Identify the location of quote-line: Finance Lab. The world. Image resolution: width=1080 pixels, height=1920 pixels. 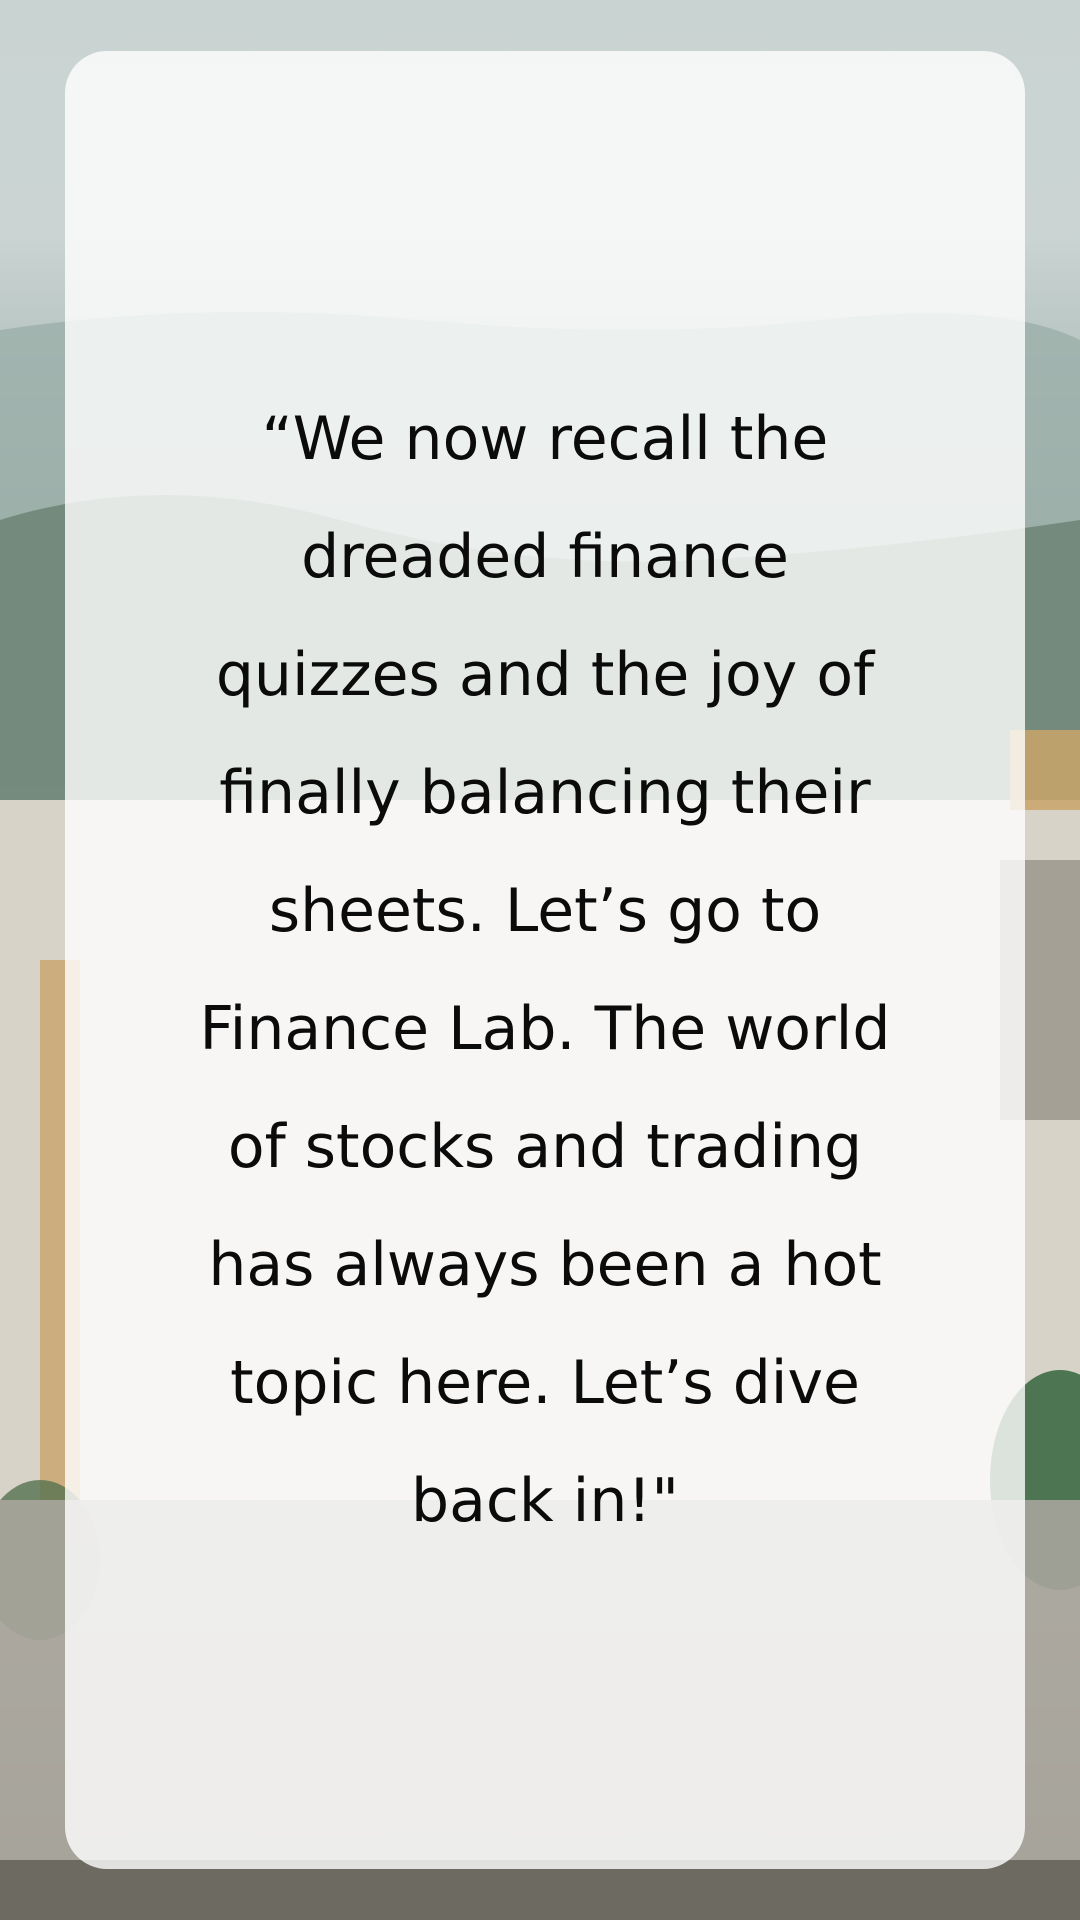
(545, 1029).